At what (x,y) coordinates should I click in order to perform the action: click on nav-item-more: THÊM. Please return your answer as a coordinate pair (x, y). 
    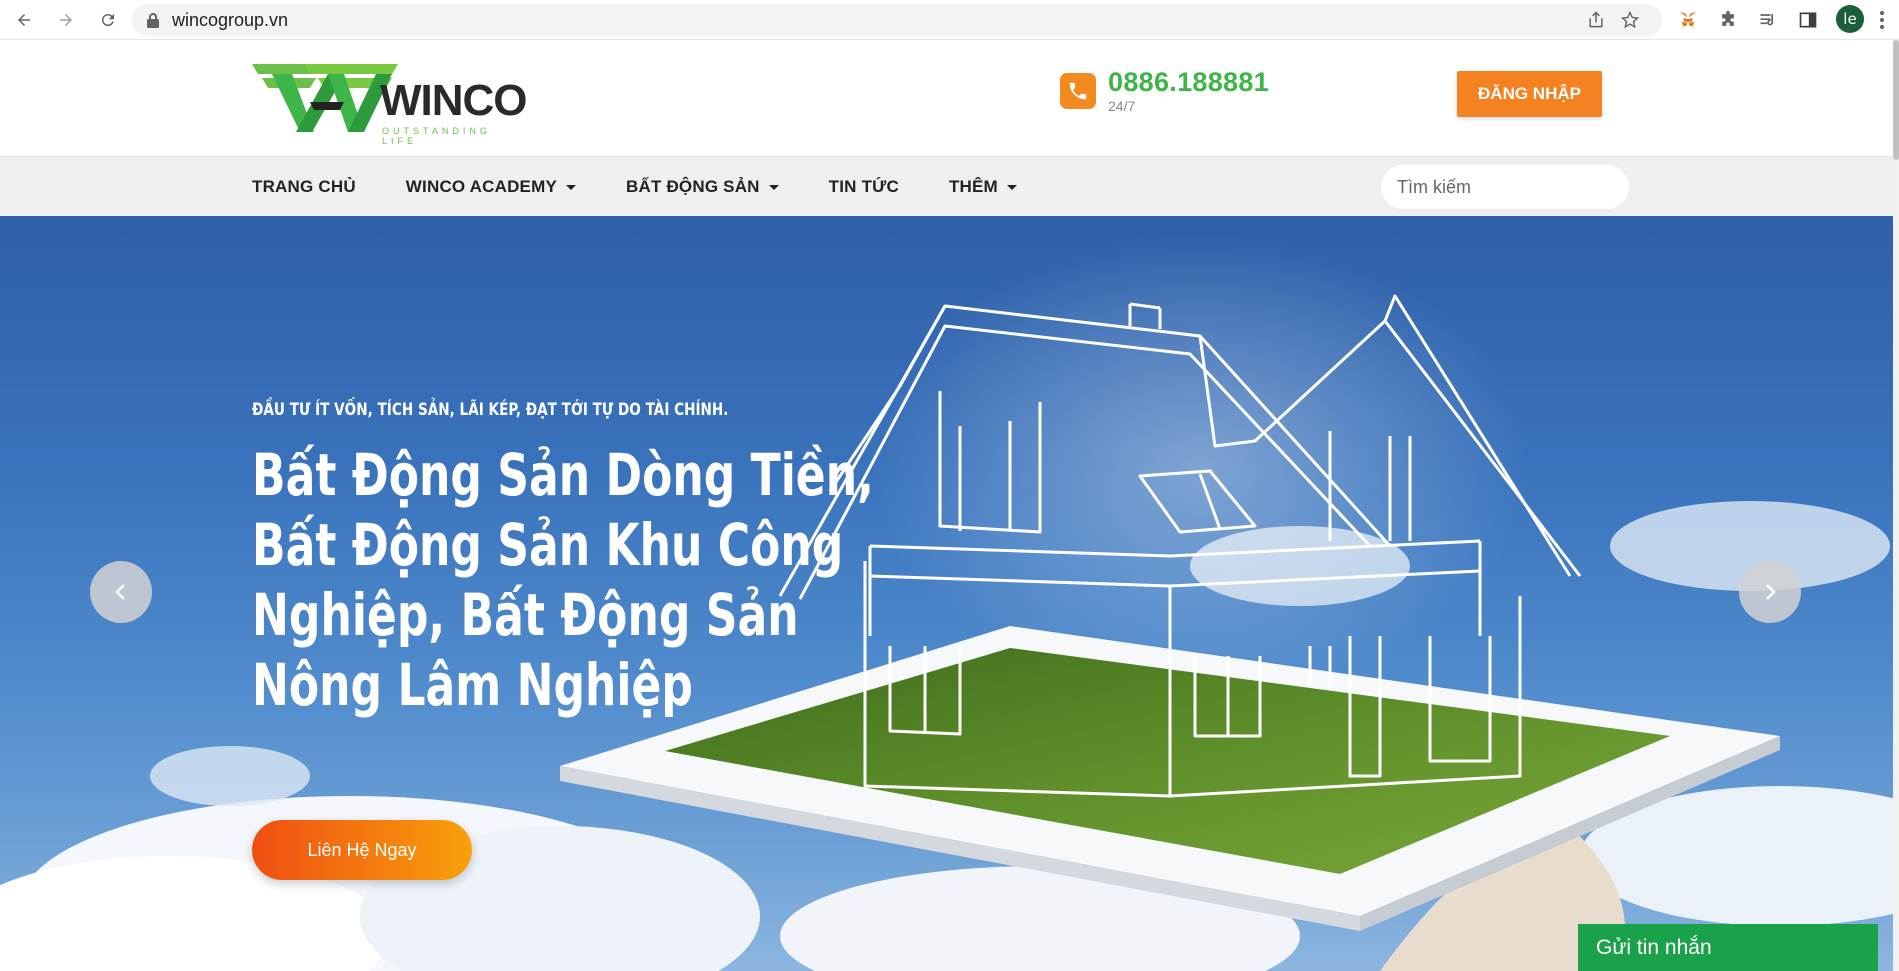
    Looking at the image, I should click on (983, 187).